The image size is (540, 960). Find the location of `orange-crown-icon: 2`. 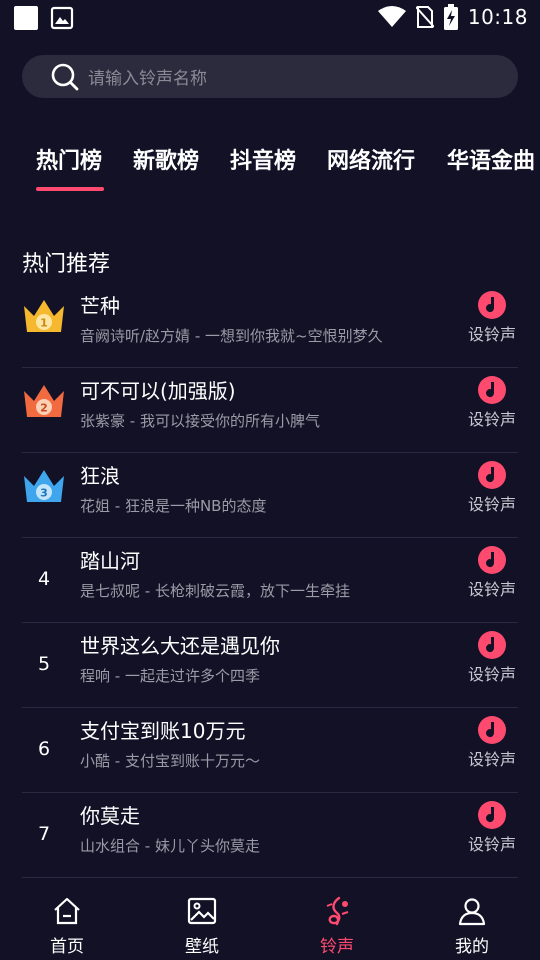

orange-crown-icon: 2 is located at coordinates (44, 401).